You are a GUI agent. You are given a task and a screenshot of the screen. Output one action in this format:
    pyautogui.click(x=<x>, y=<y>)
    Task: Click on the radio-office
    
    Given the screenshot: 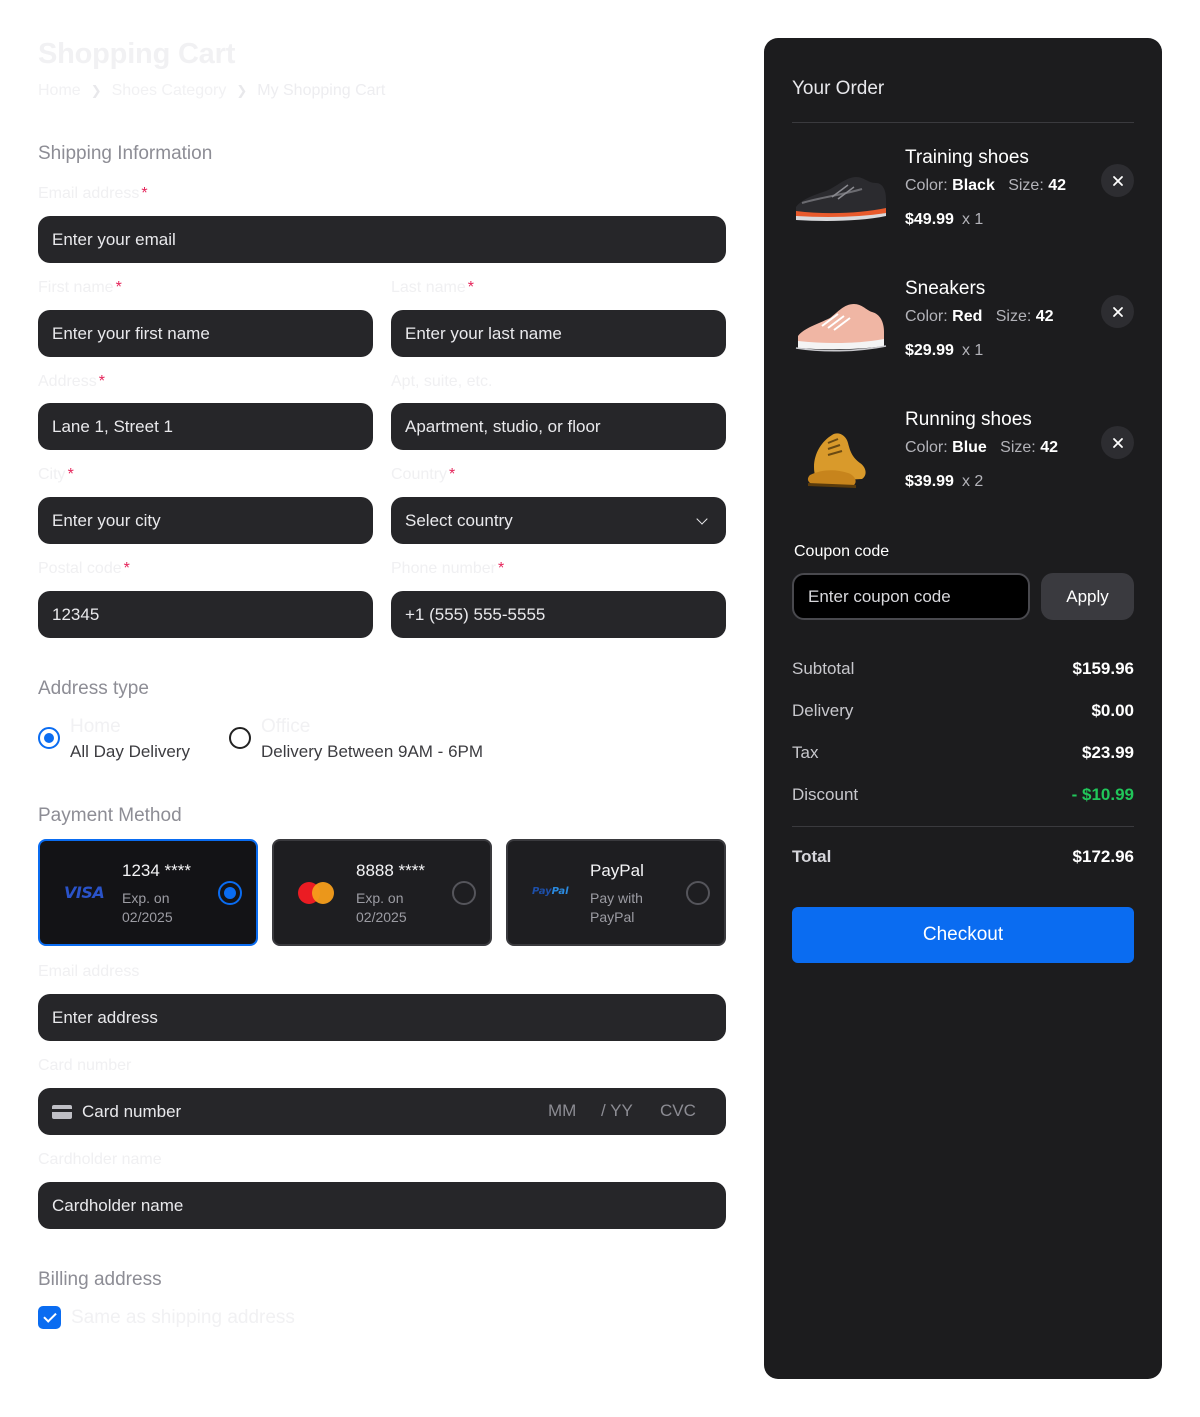 What is the action you would take?
    pyautogui.click(x=240, y=738)
    